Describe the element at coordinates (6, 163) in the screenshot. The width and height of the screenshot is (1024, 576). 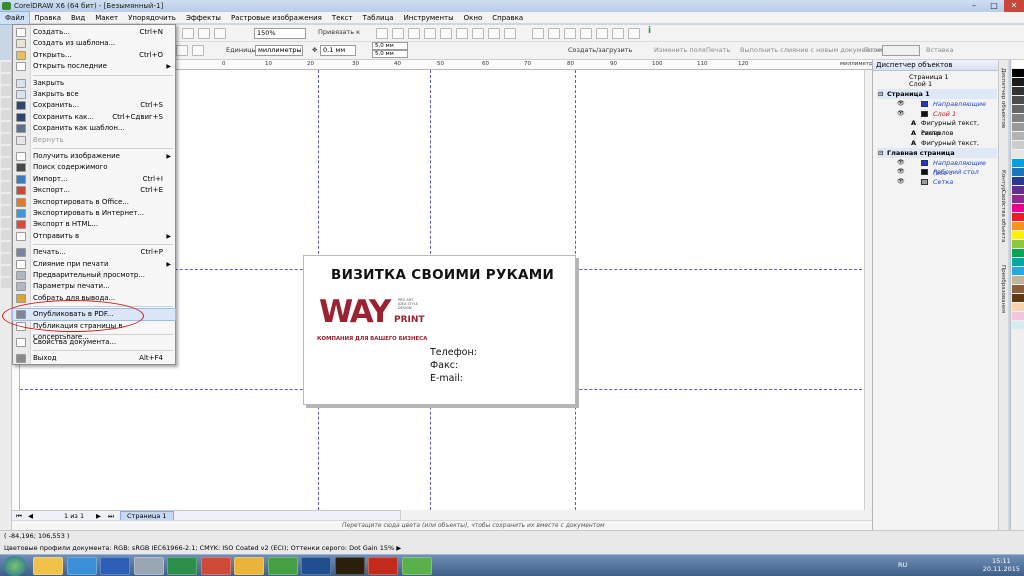
I see `polygon-tool-icon` at that location.